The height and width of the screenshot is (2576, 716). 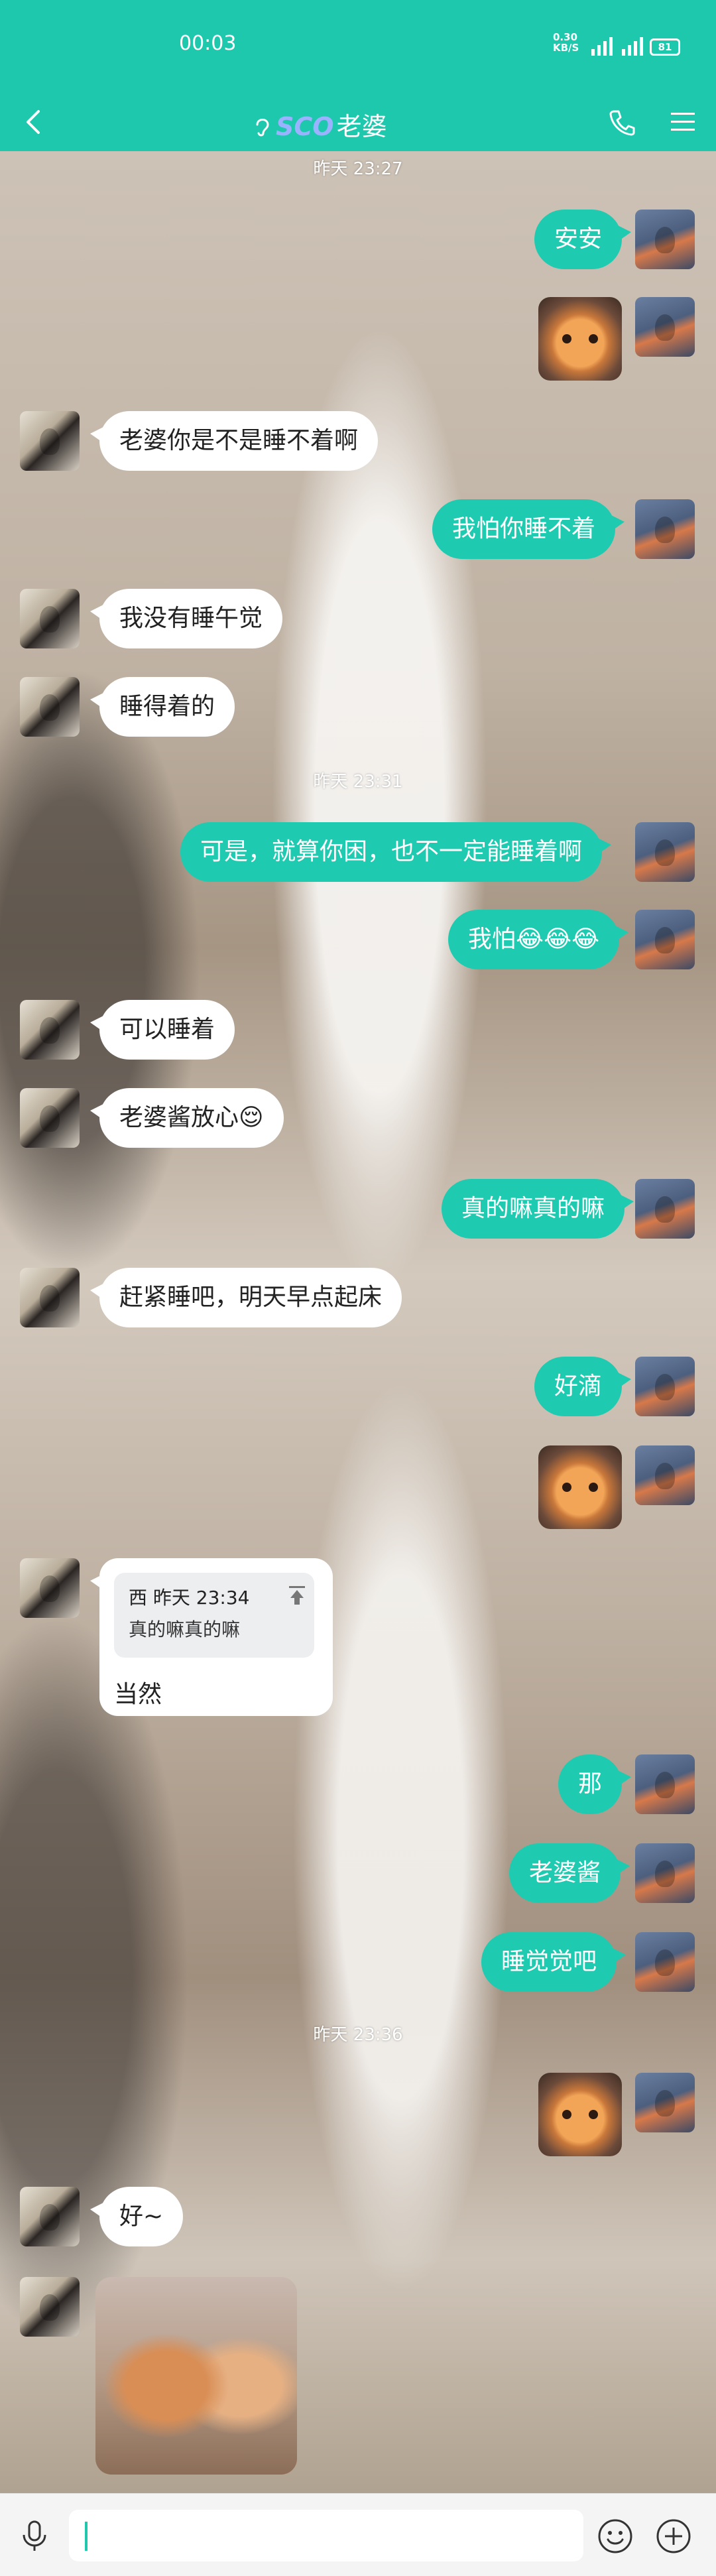 I want to click on contact-message-bubble: 赶紧睡吧，明天早点起床, so click(x=246, y=1297).